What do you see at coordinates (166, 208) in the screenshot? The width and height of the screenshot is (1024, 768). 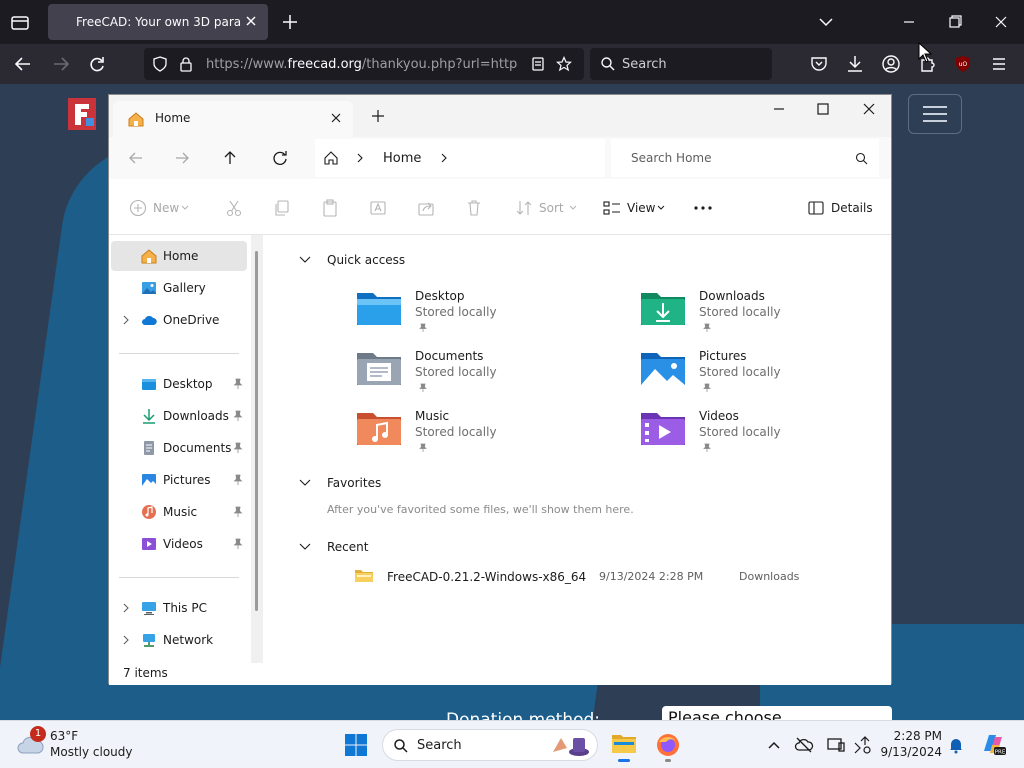 I see `new-button: New` at bounding box center [166, 208].